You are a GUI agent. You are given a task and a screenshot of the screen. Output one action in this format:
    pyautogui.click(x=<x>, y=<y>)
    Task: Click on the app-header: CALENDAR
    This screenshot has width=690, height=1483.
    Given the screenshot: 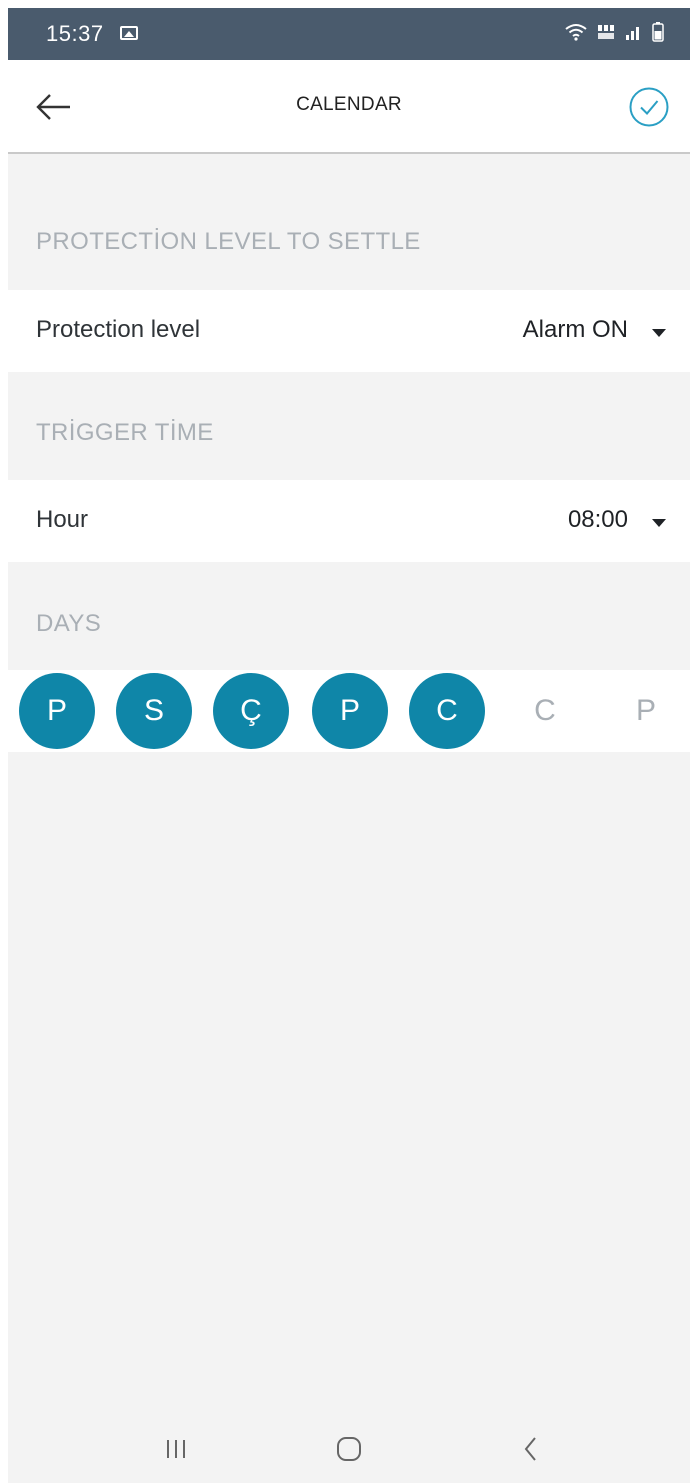 What is the action you would take?
    pyautogui.click(x=349, y=107)
    